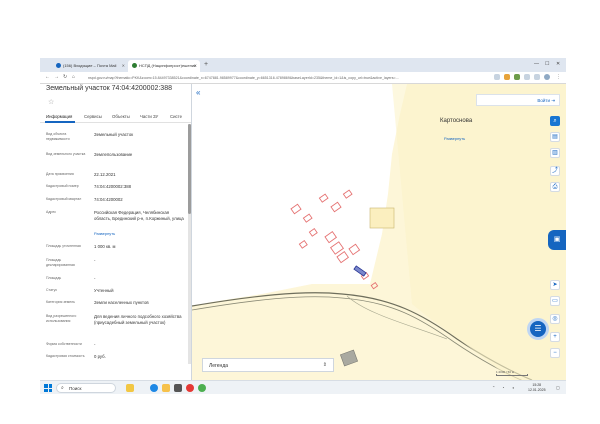 The image size is (600, 424). I want to click on place-name: Картоснова, so click(456, 121).